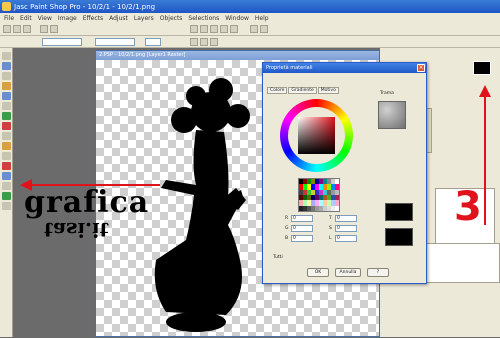  Describe the element at coordinates (346, 228) in the screenshot. I see `field-s: 0` at that location.